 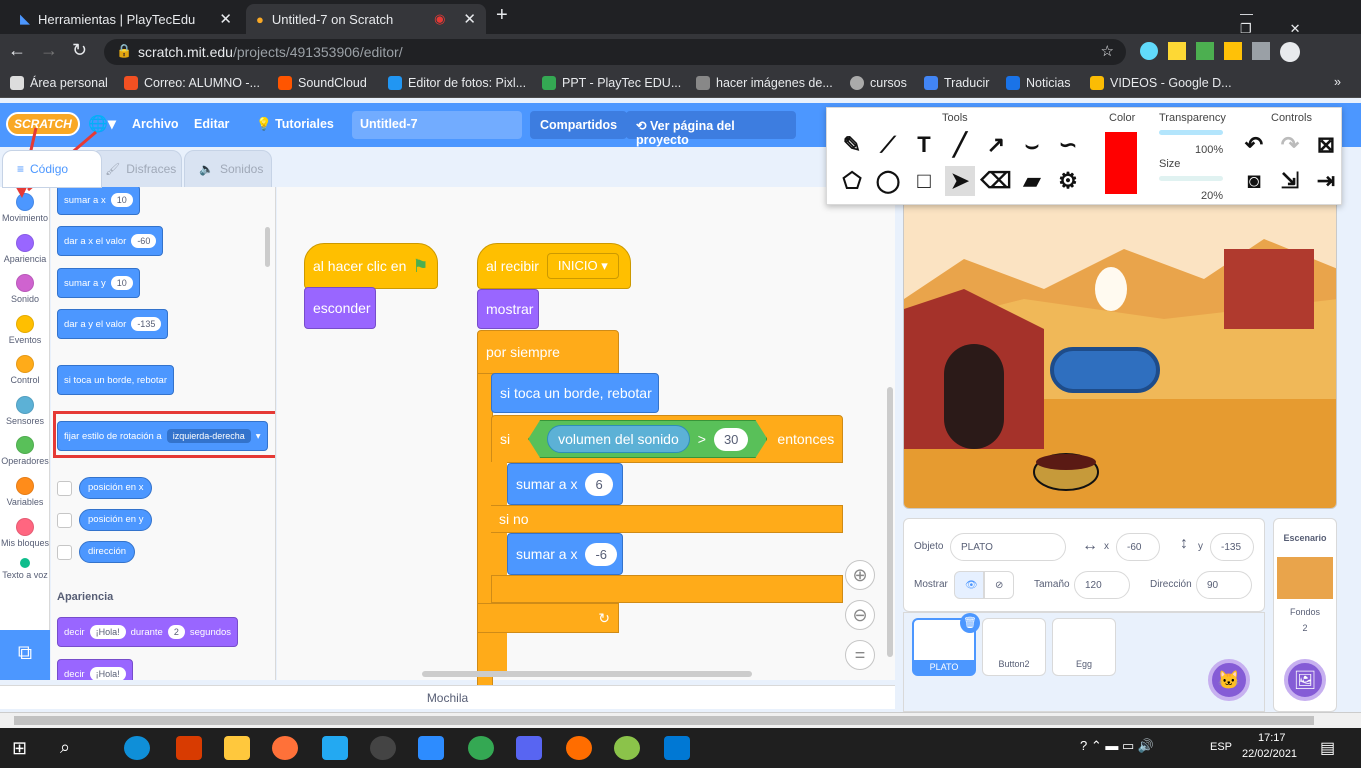 What do you see at coordinates (25, 370) in the screenshot?
I see `category-control: Control` at bounding box center [25, 370].